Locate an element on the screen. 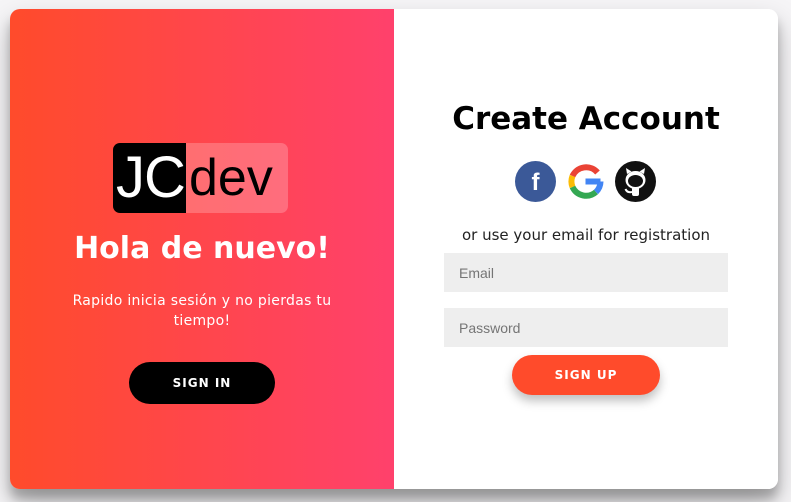  jcdev-logo: JC dev is located at coordinates (200, 178).